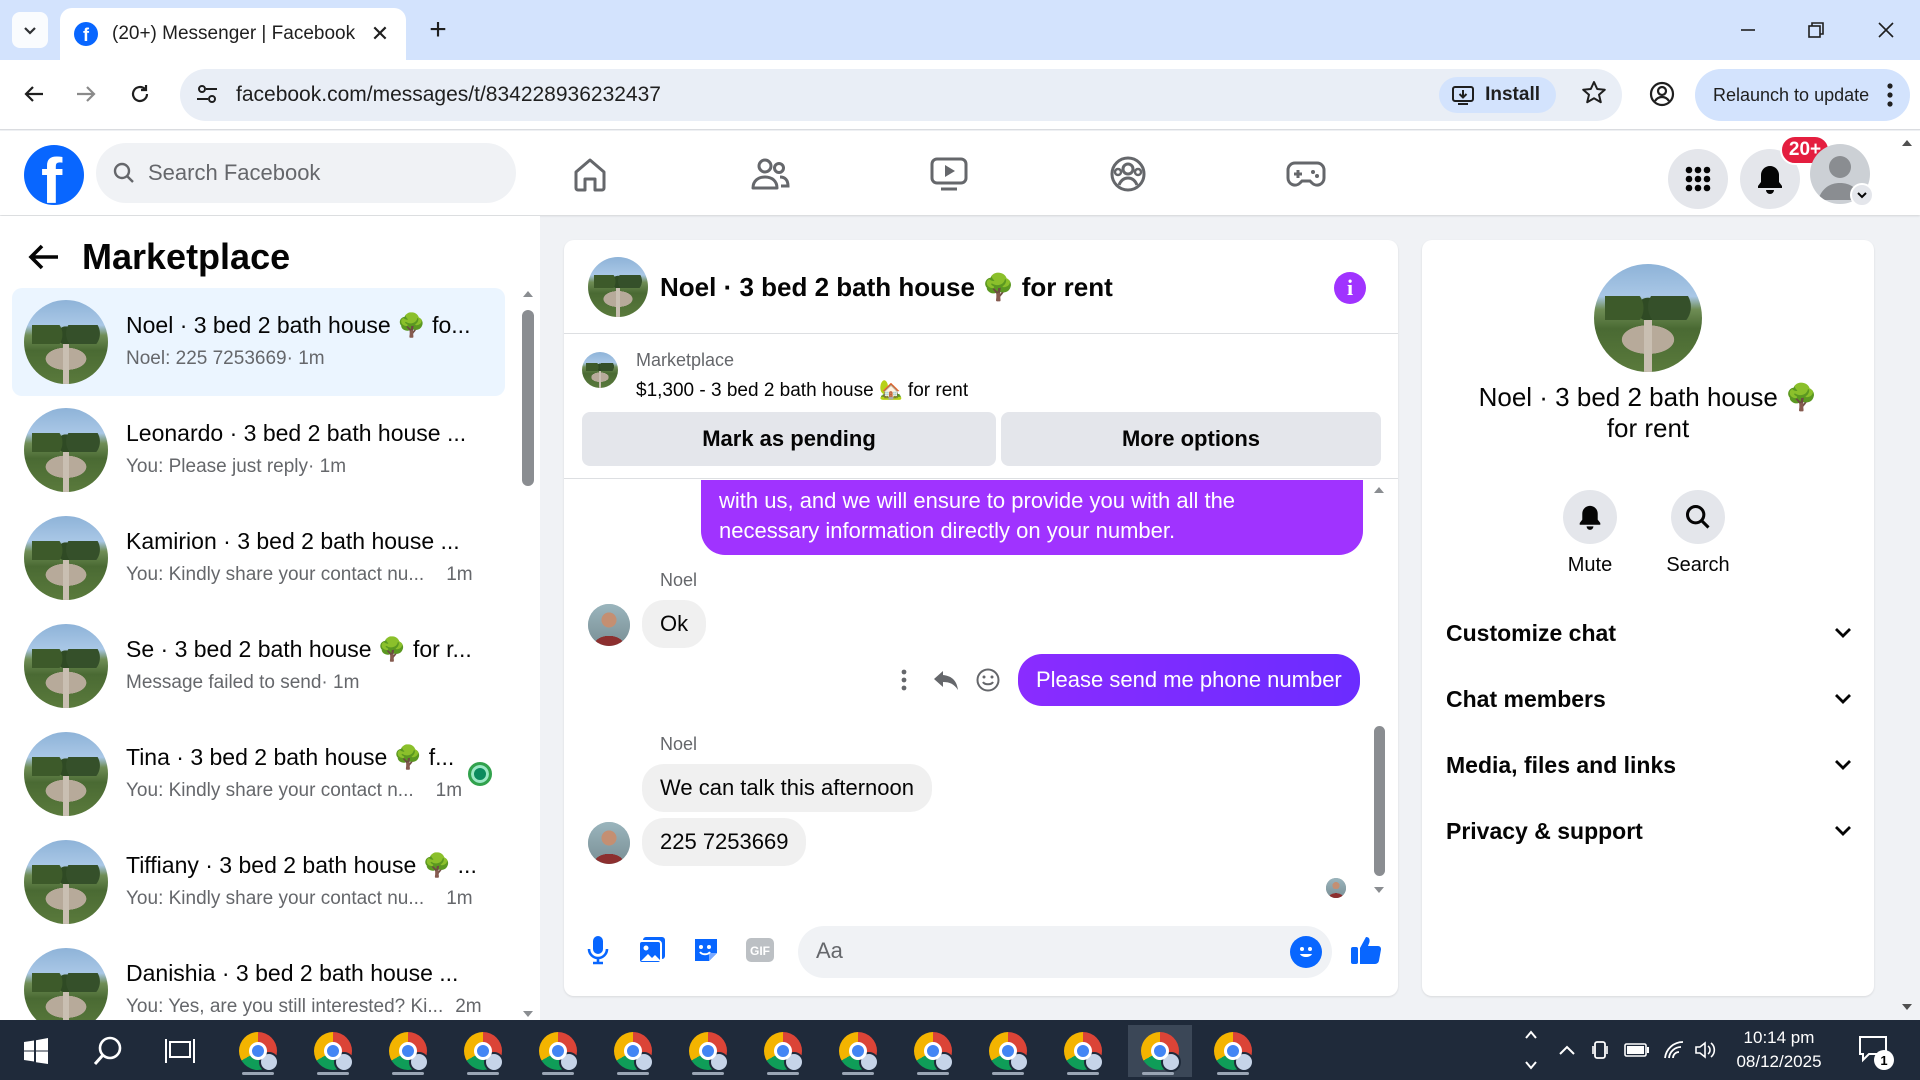 This screenshot has width=1920, height=1080. Describe the element at coordinates (1662, 94) in the screenshot. I see `browser-profile-button` at that location.